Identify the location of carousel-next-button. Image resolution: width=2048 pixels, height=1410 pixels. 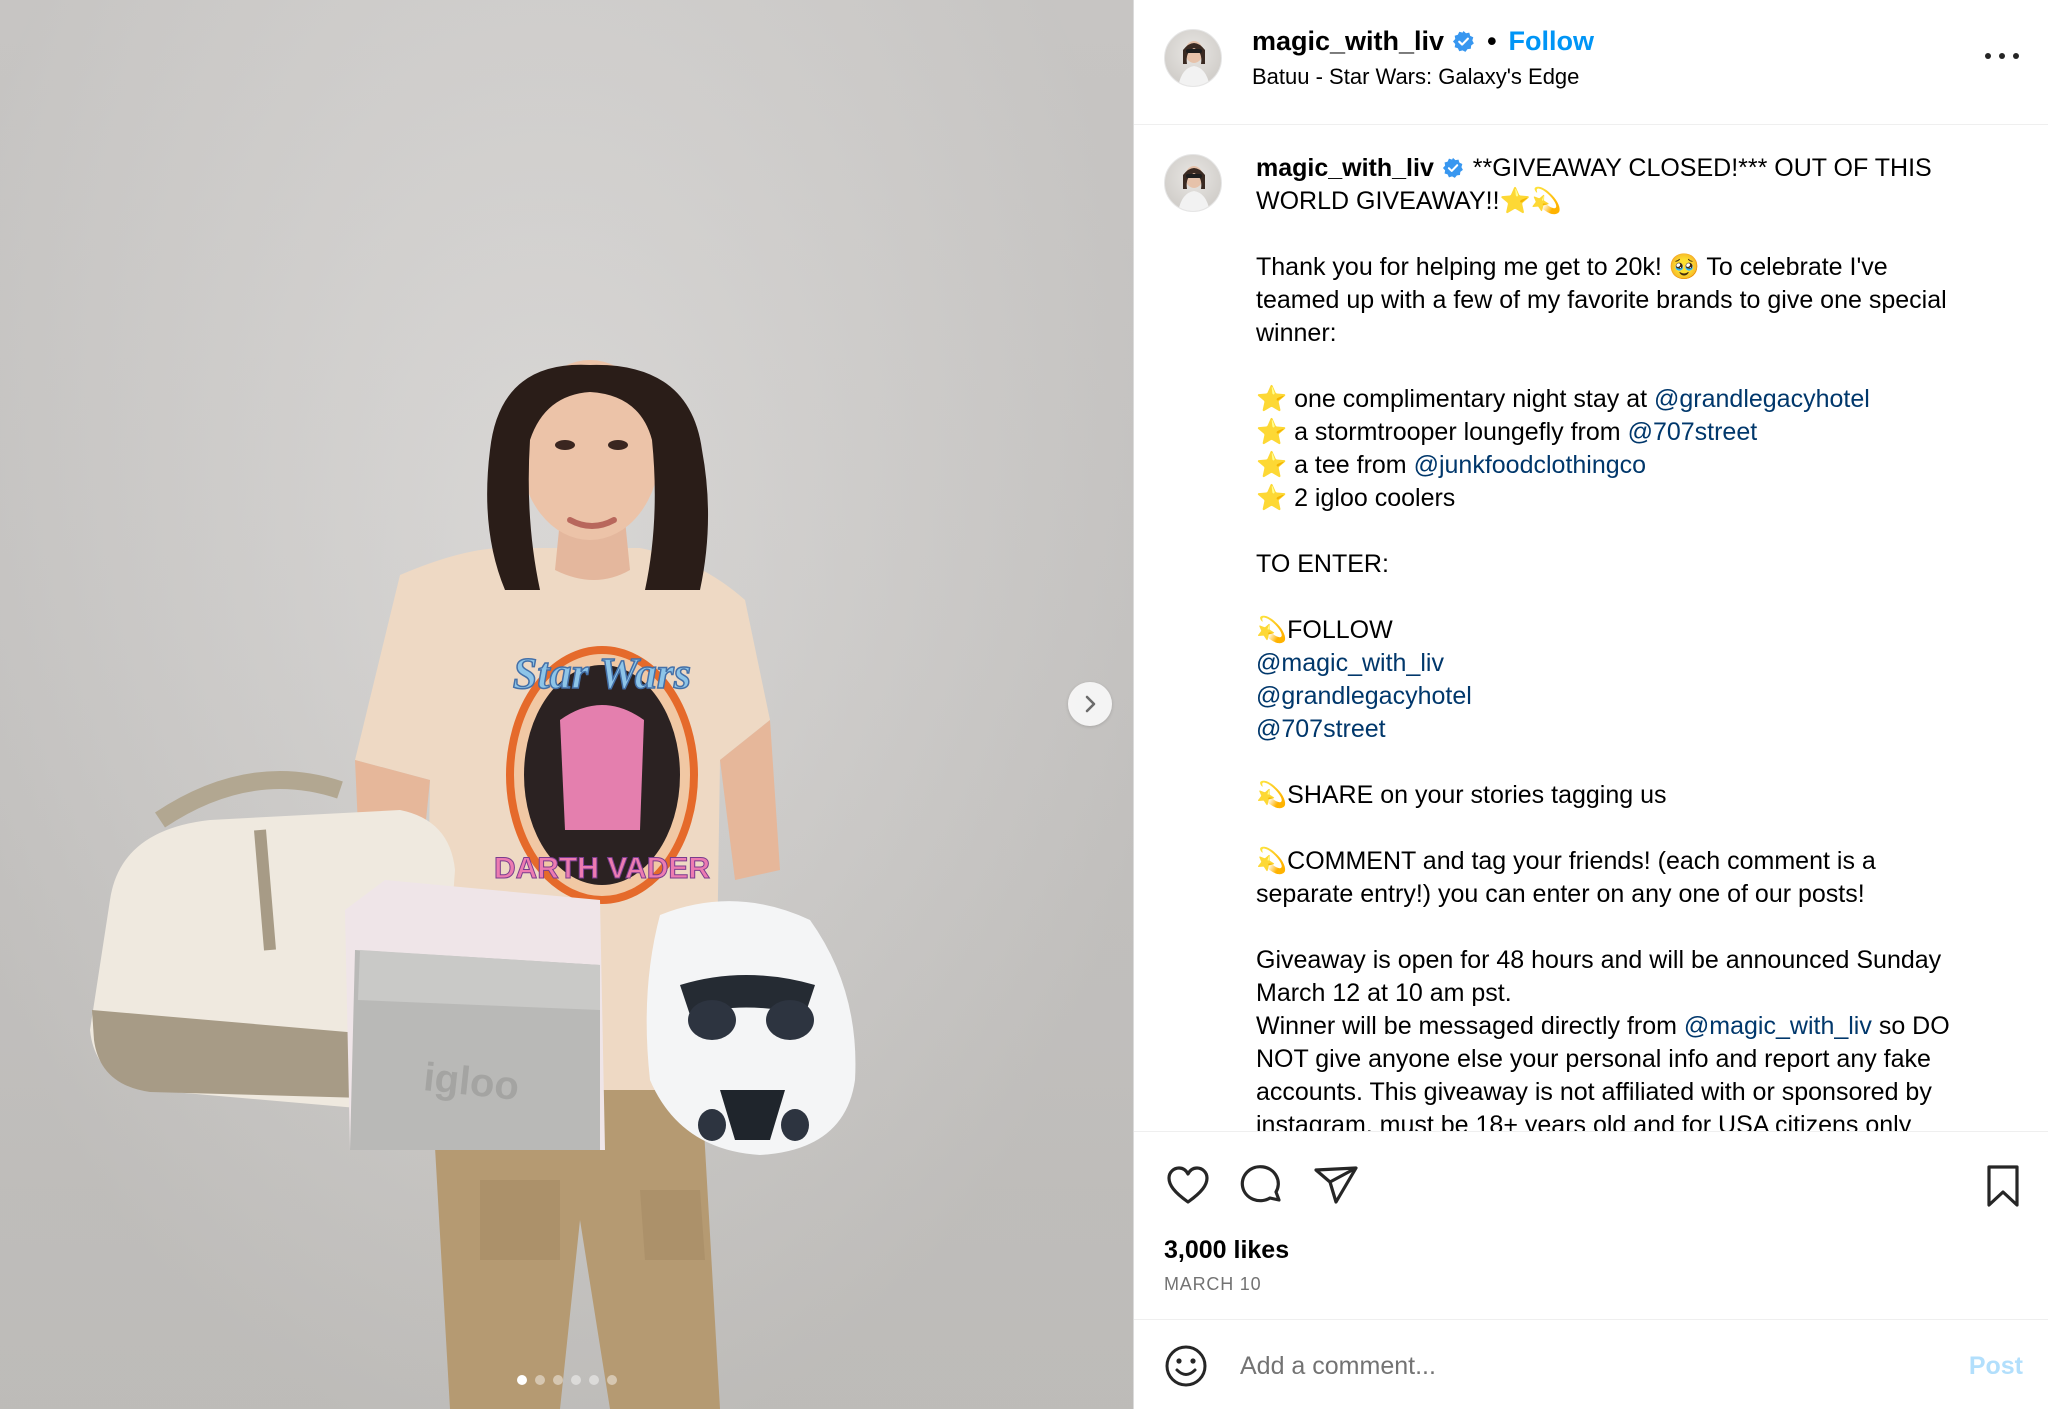
(1090, 704).